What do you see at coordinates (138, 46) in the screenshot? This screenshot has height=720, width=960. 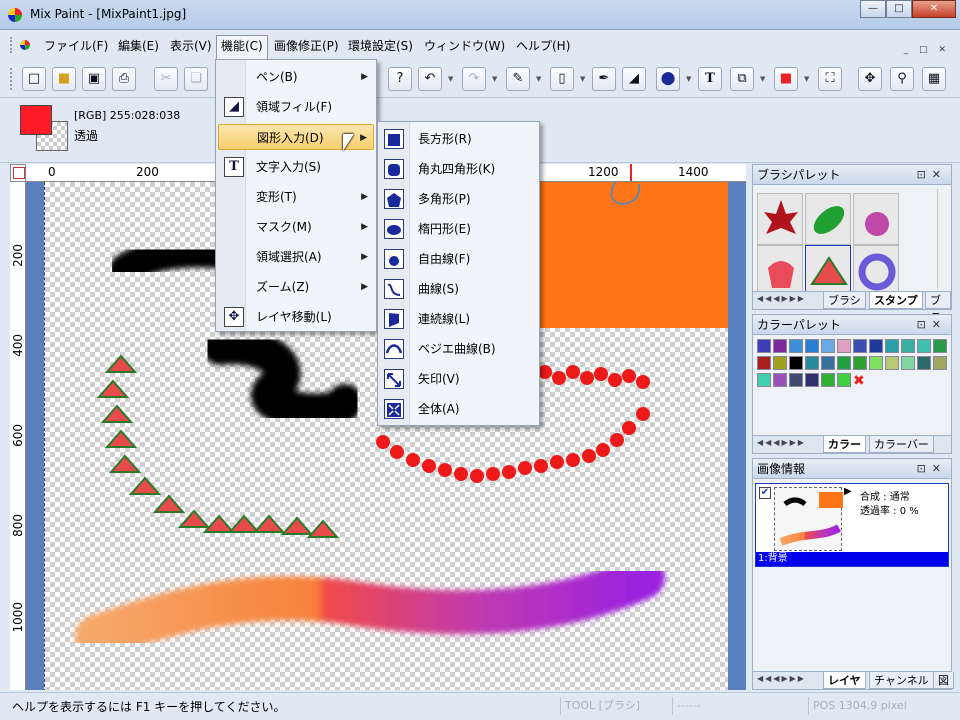 I see `menu-edit: 編集(E)` at bounding box center [138, 46].